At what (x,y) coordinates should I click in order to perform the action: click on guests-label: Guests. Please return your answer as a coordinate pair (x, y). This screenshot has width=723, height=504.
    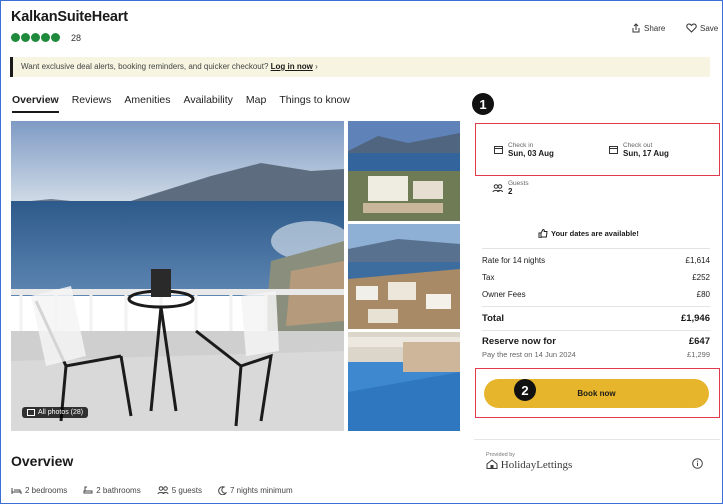
    Looking at the image, I should click on (518, 183).